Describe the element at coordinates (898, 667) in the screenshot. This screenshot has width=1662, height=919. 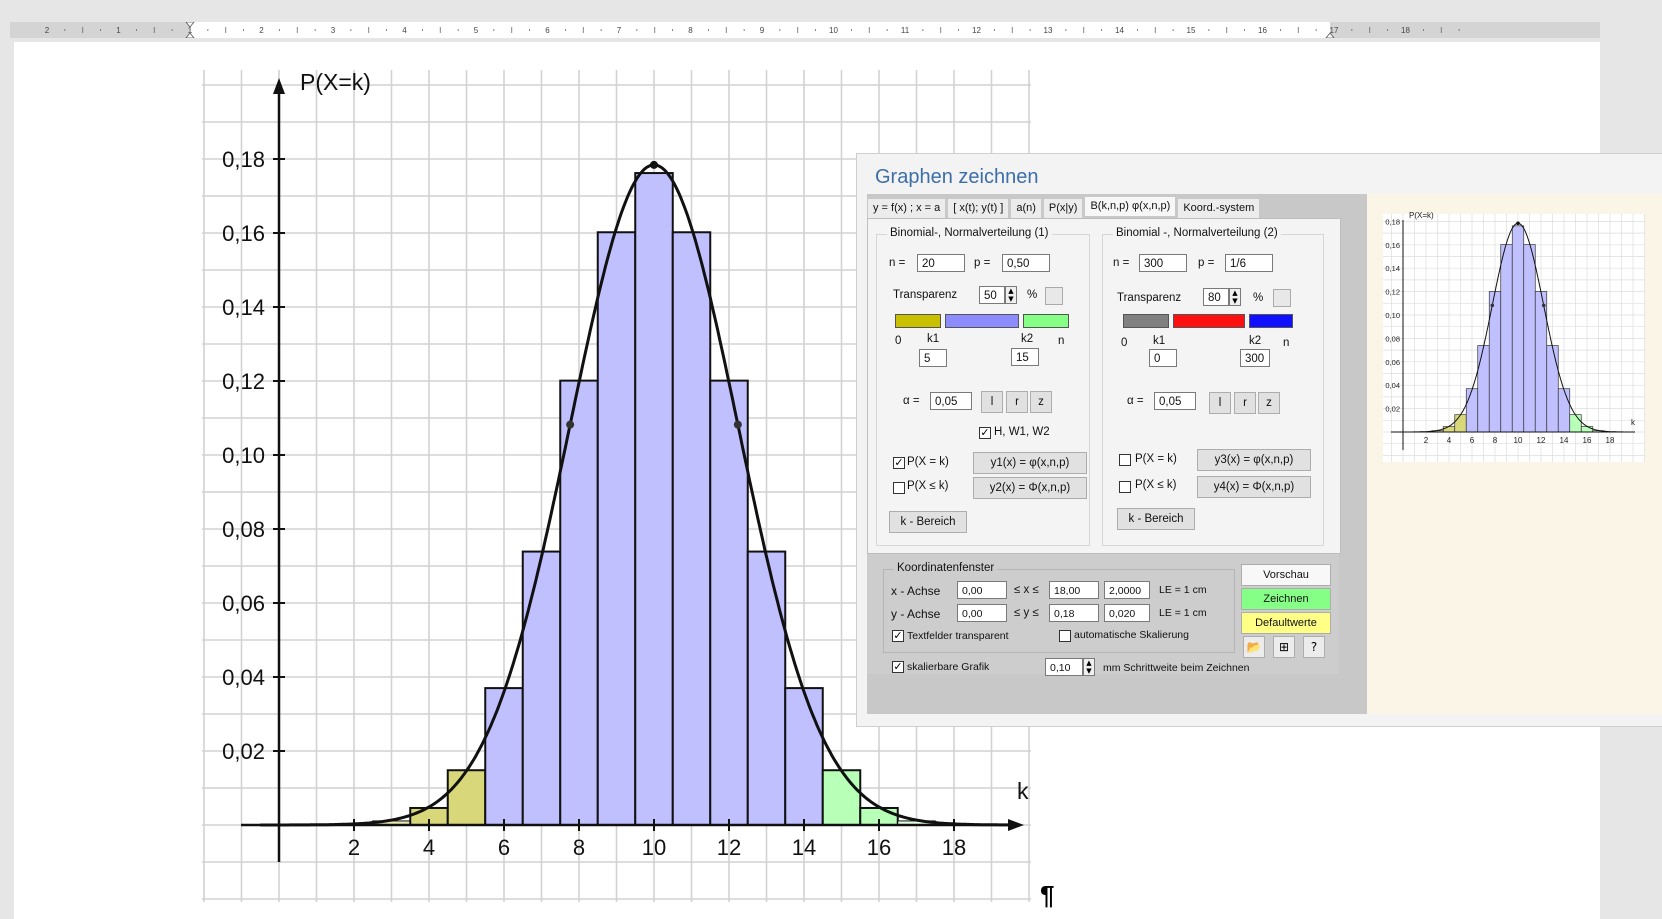
I see `scalable-graphic-checkbox: ✓` at that location.